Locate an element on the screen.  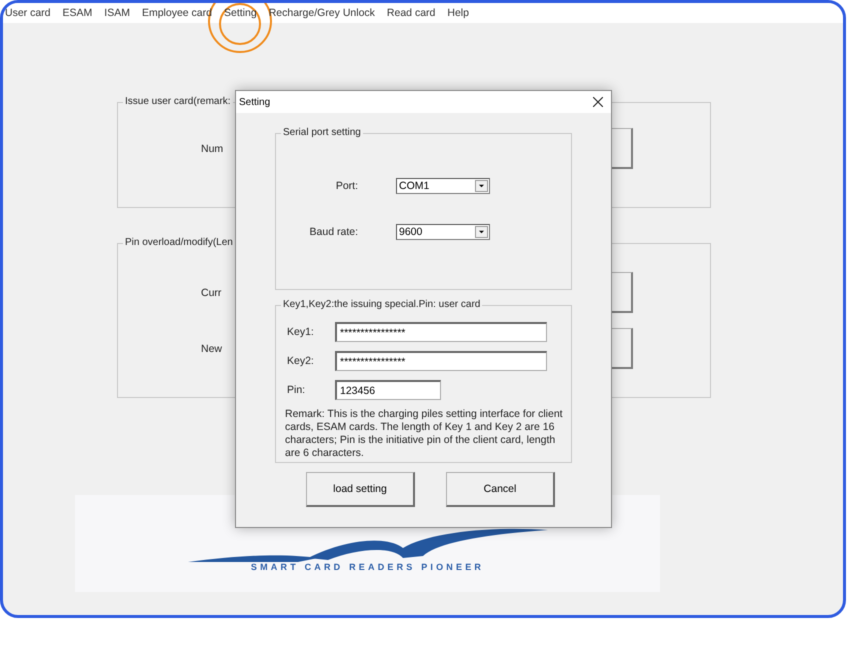
close-icon is located at coordinates (598, 102).